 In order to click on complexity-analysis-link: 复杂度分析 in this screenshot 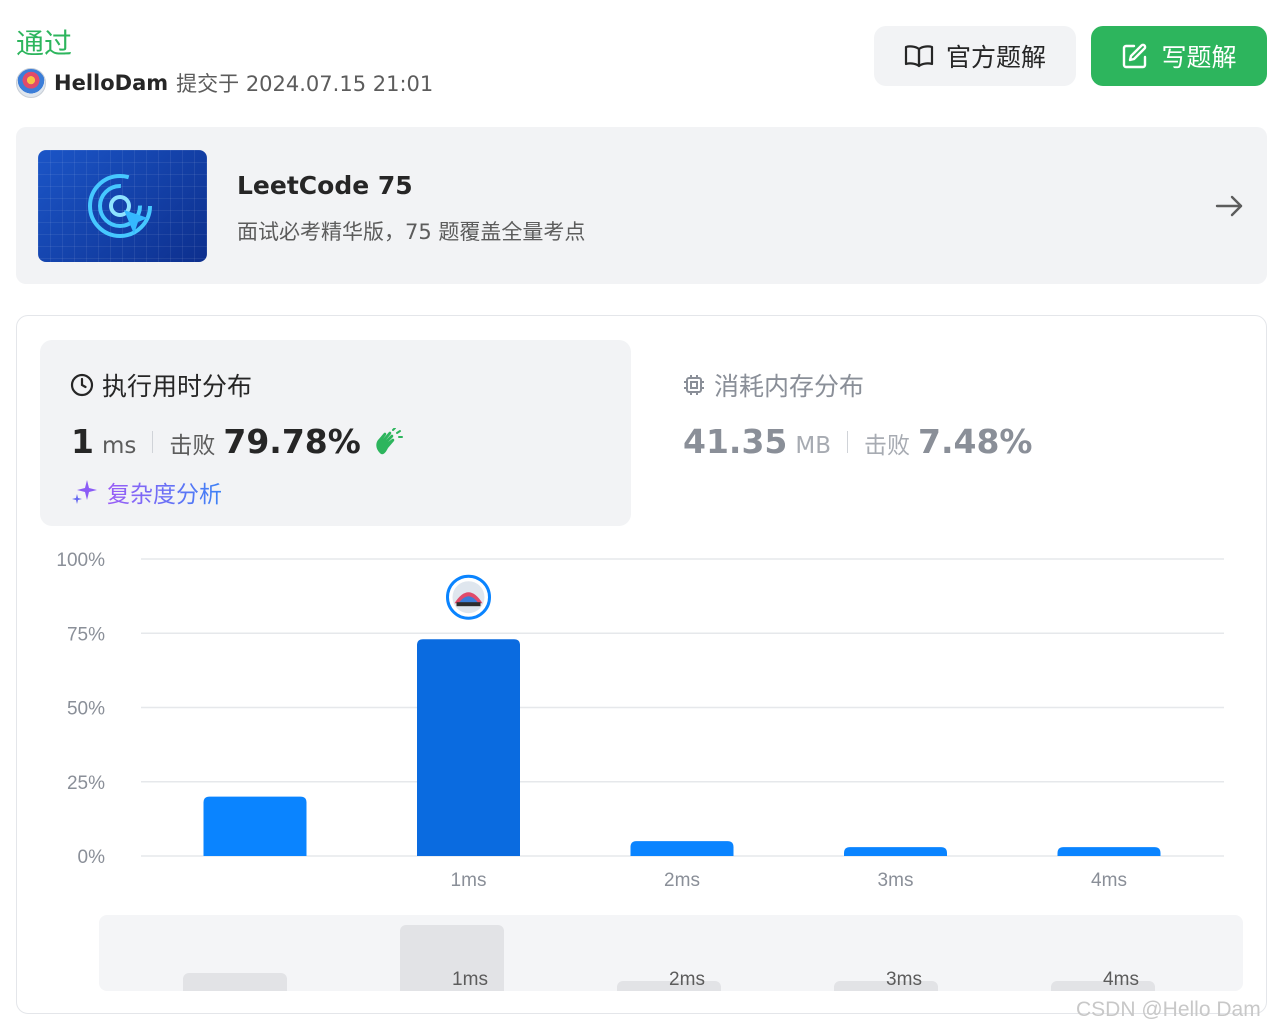, I will do `click(146, 492)`.